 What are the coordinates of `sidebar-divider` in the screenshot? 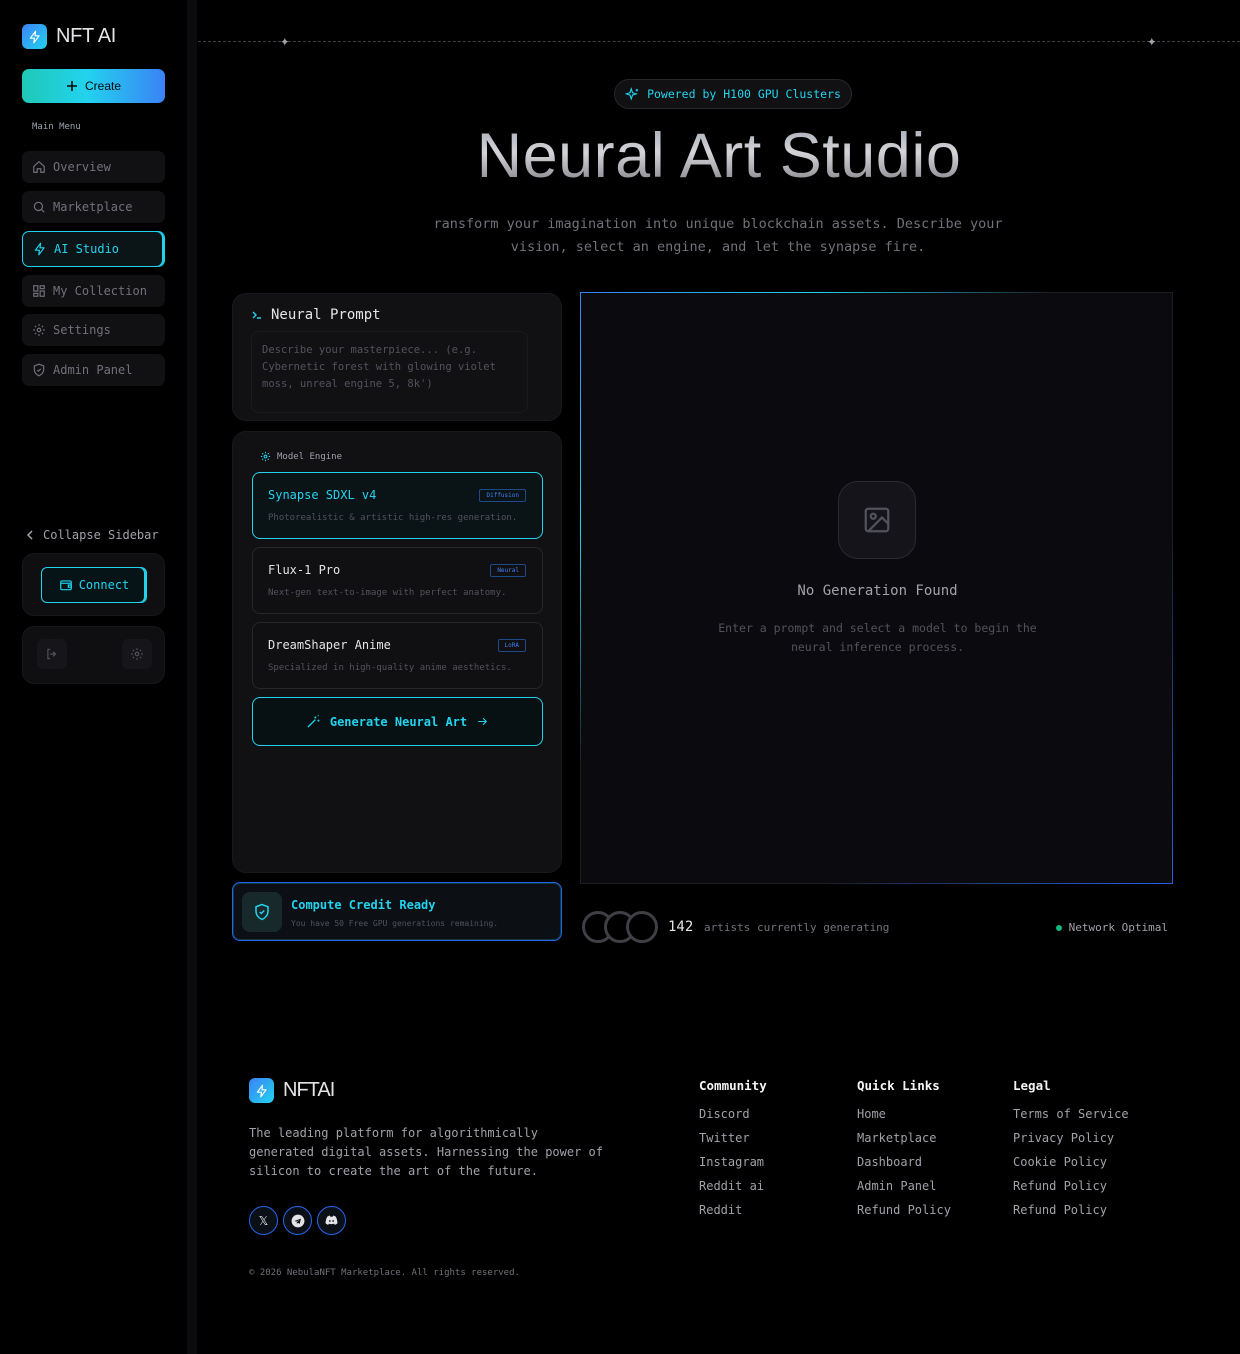 It's located at (192, 677).